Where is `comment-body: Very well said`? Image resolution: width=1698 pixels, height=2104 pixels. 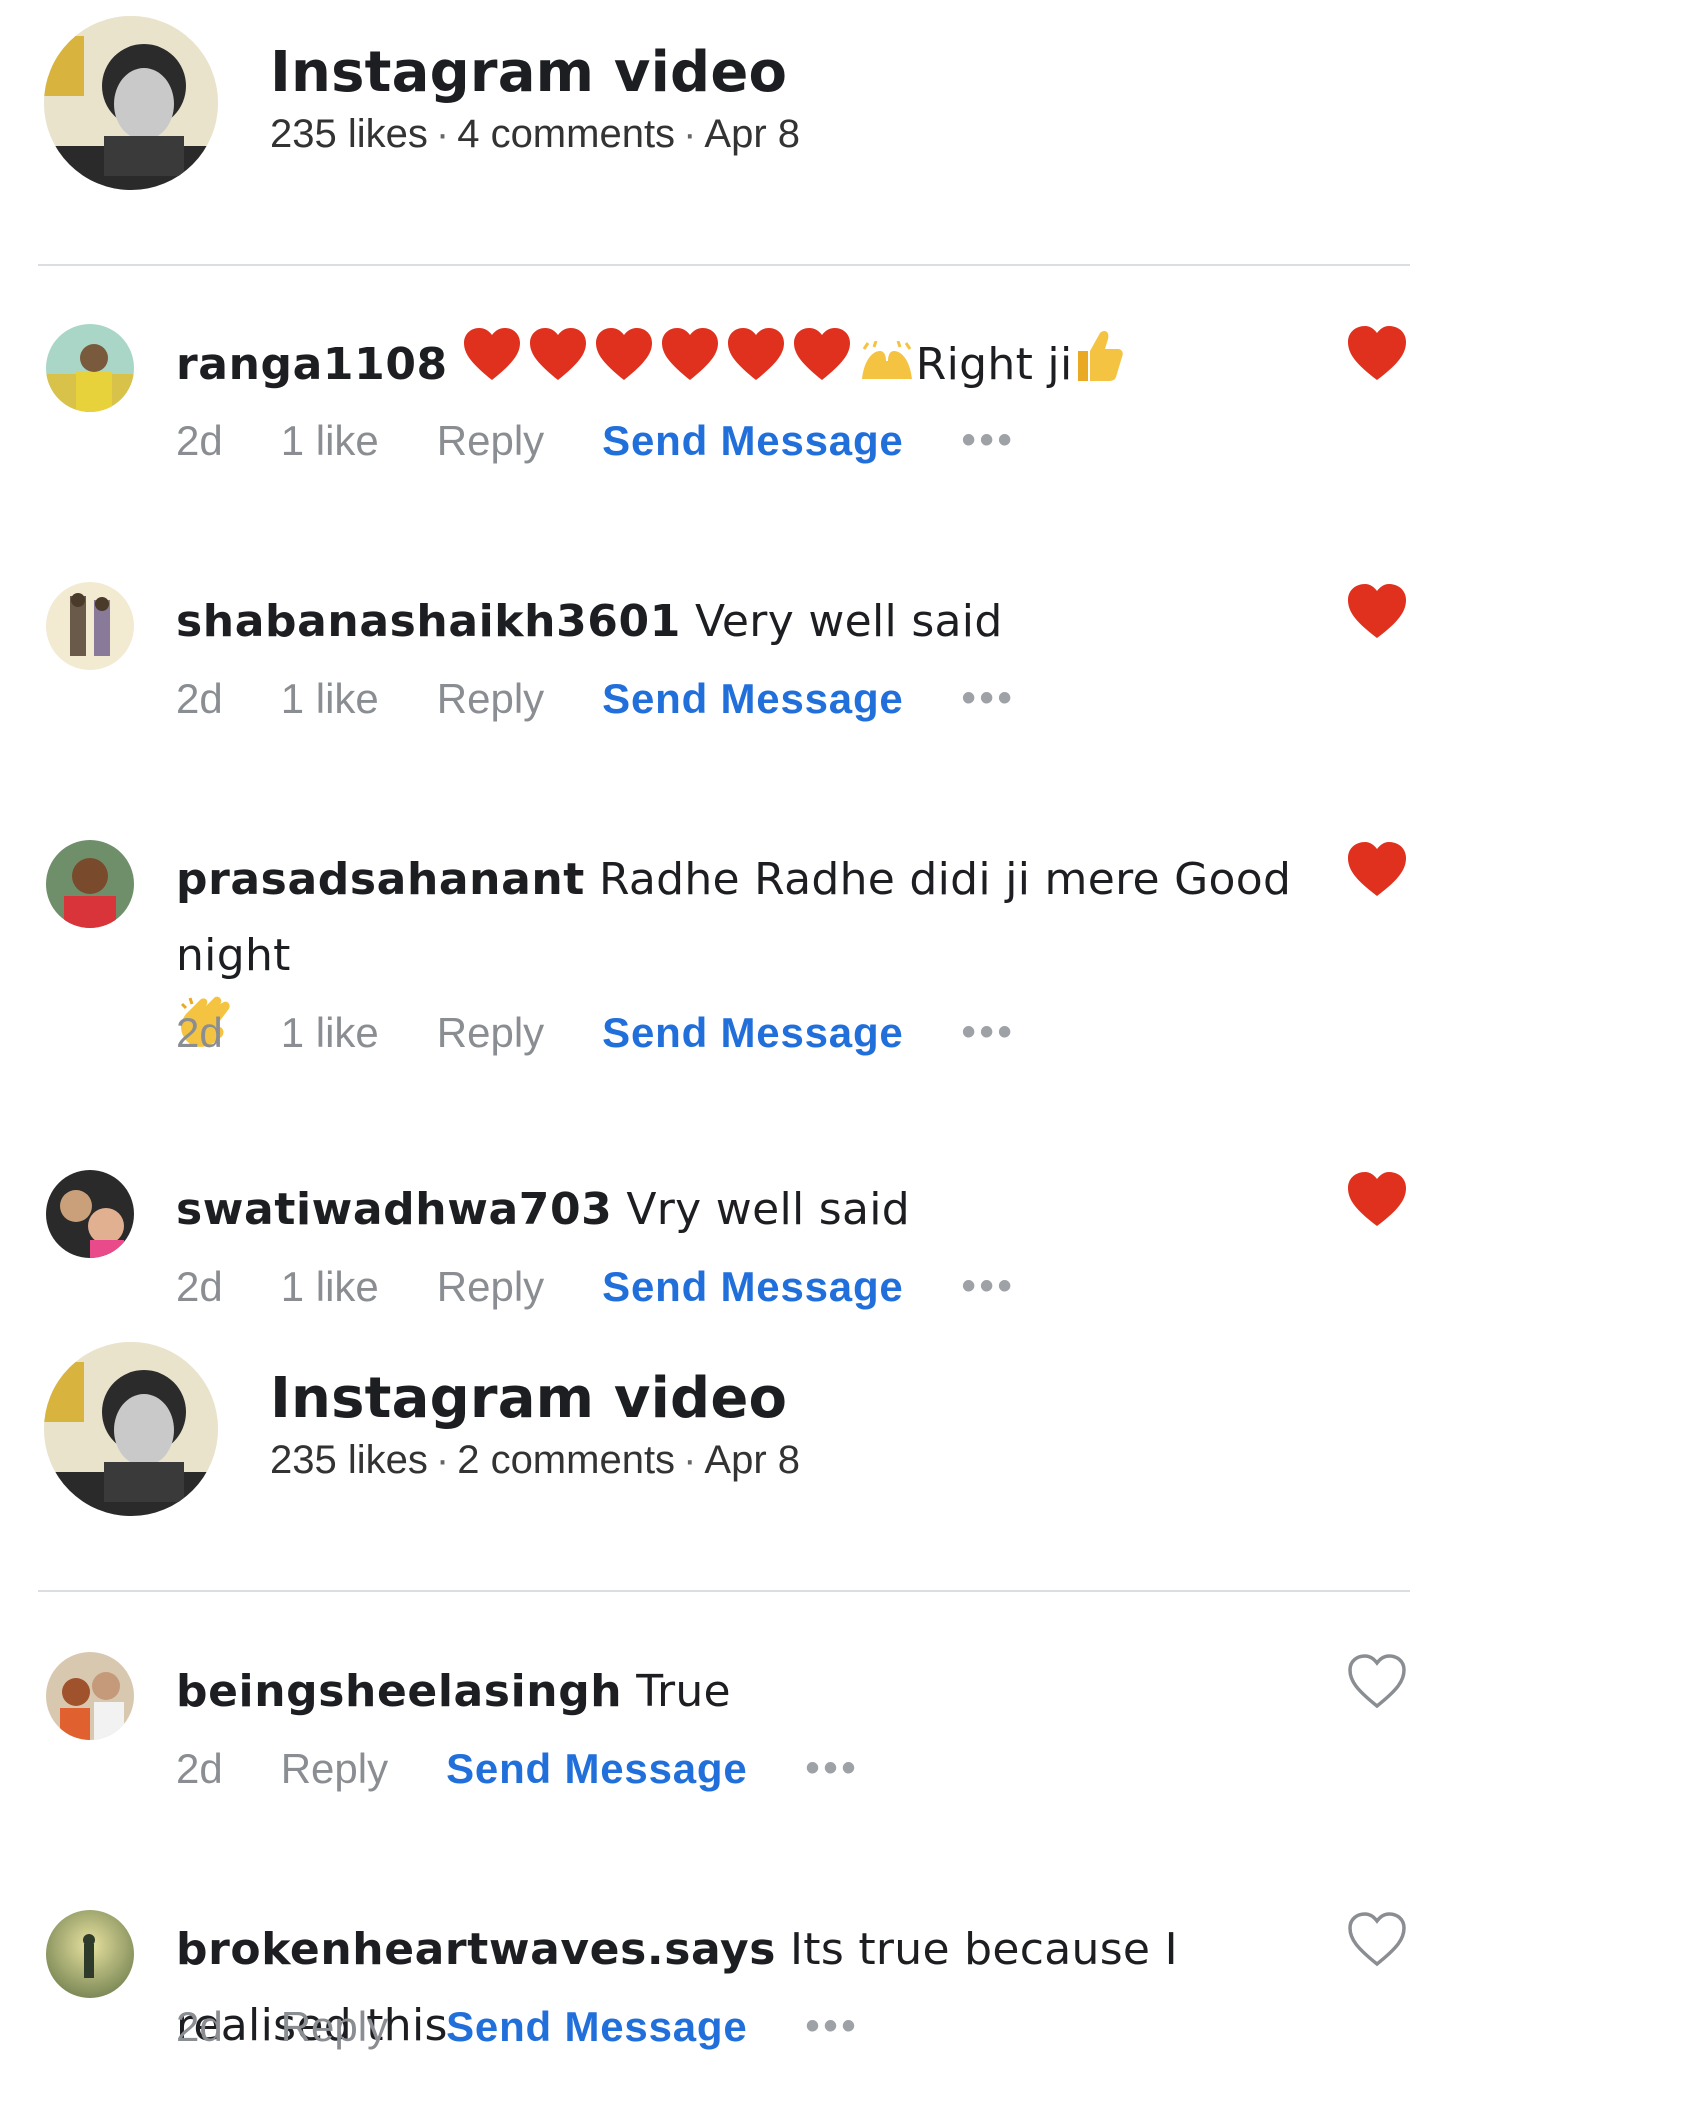
comment-body: Very well said is located at coordinates (848, 621).